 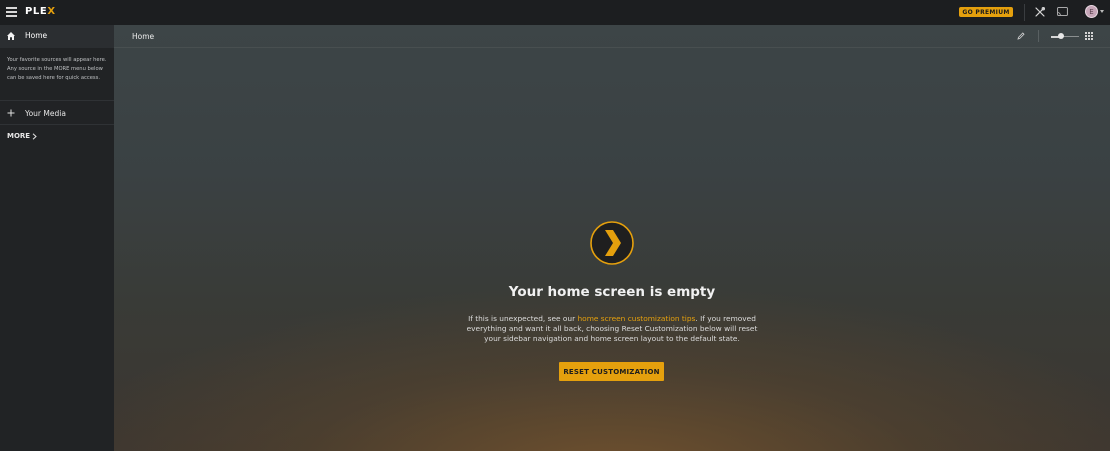 I want to click on pencil-icon, so click(x=1021, y=36).